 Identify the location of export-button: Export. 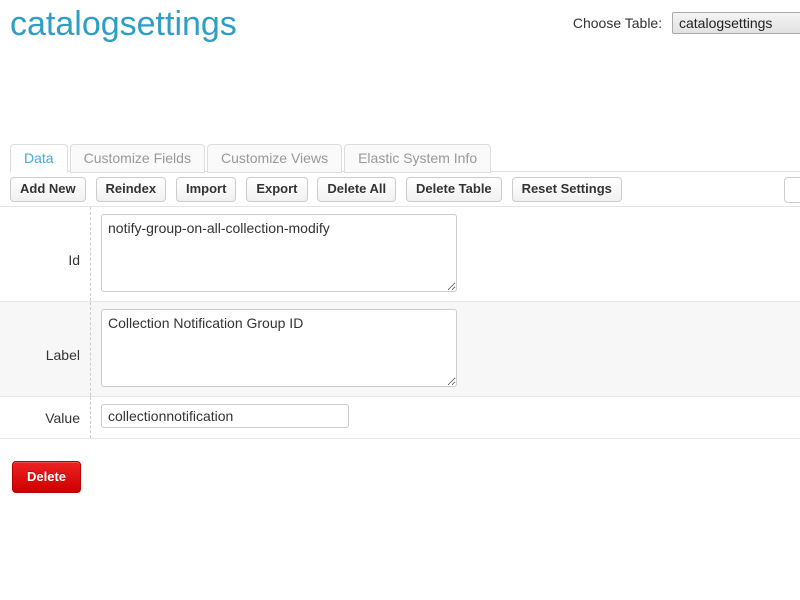
(277, 189).